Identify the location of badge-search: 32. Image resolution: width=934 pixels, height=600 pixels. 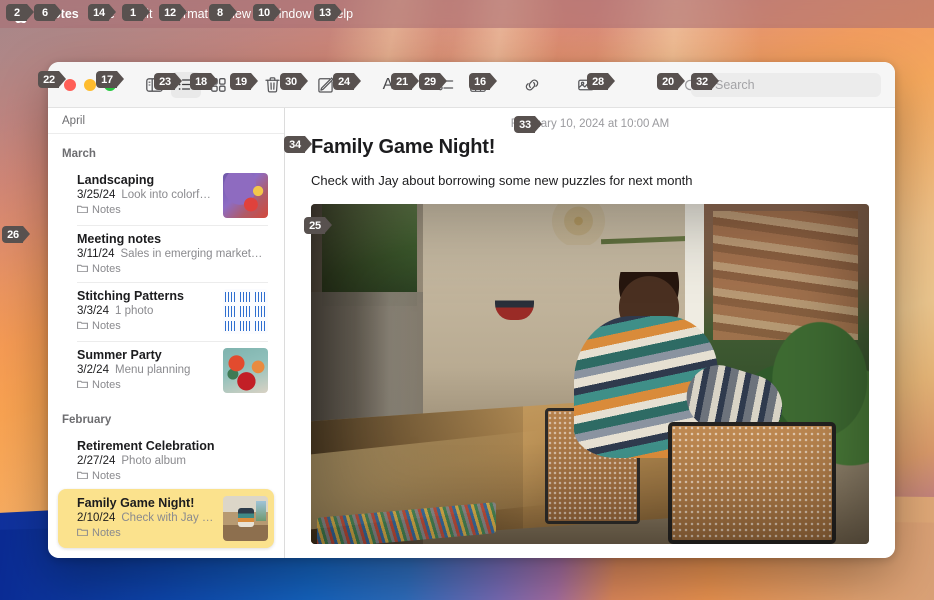
(705, 81).